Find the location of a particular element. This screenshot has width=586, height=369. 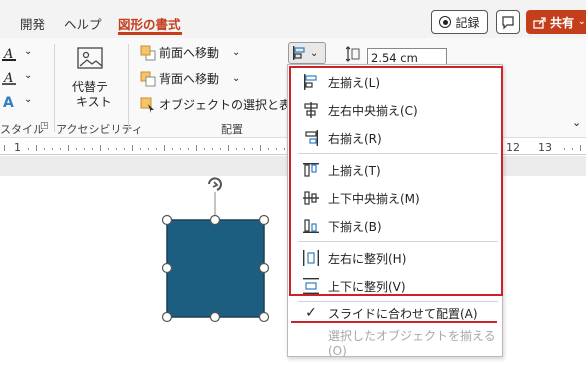

share-label: 共有 is located at coordinates (562, 22).